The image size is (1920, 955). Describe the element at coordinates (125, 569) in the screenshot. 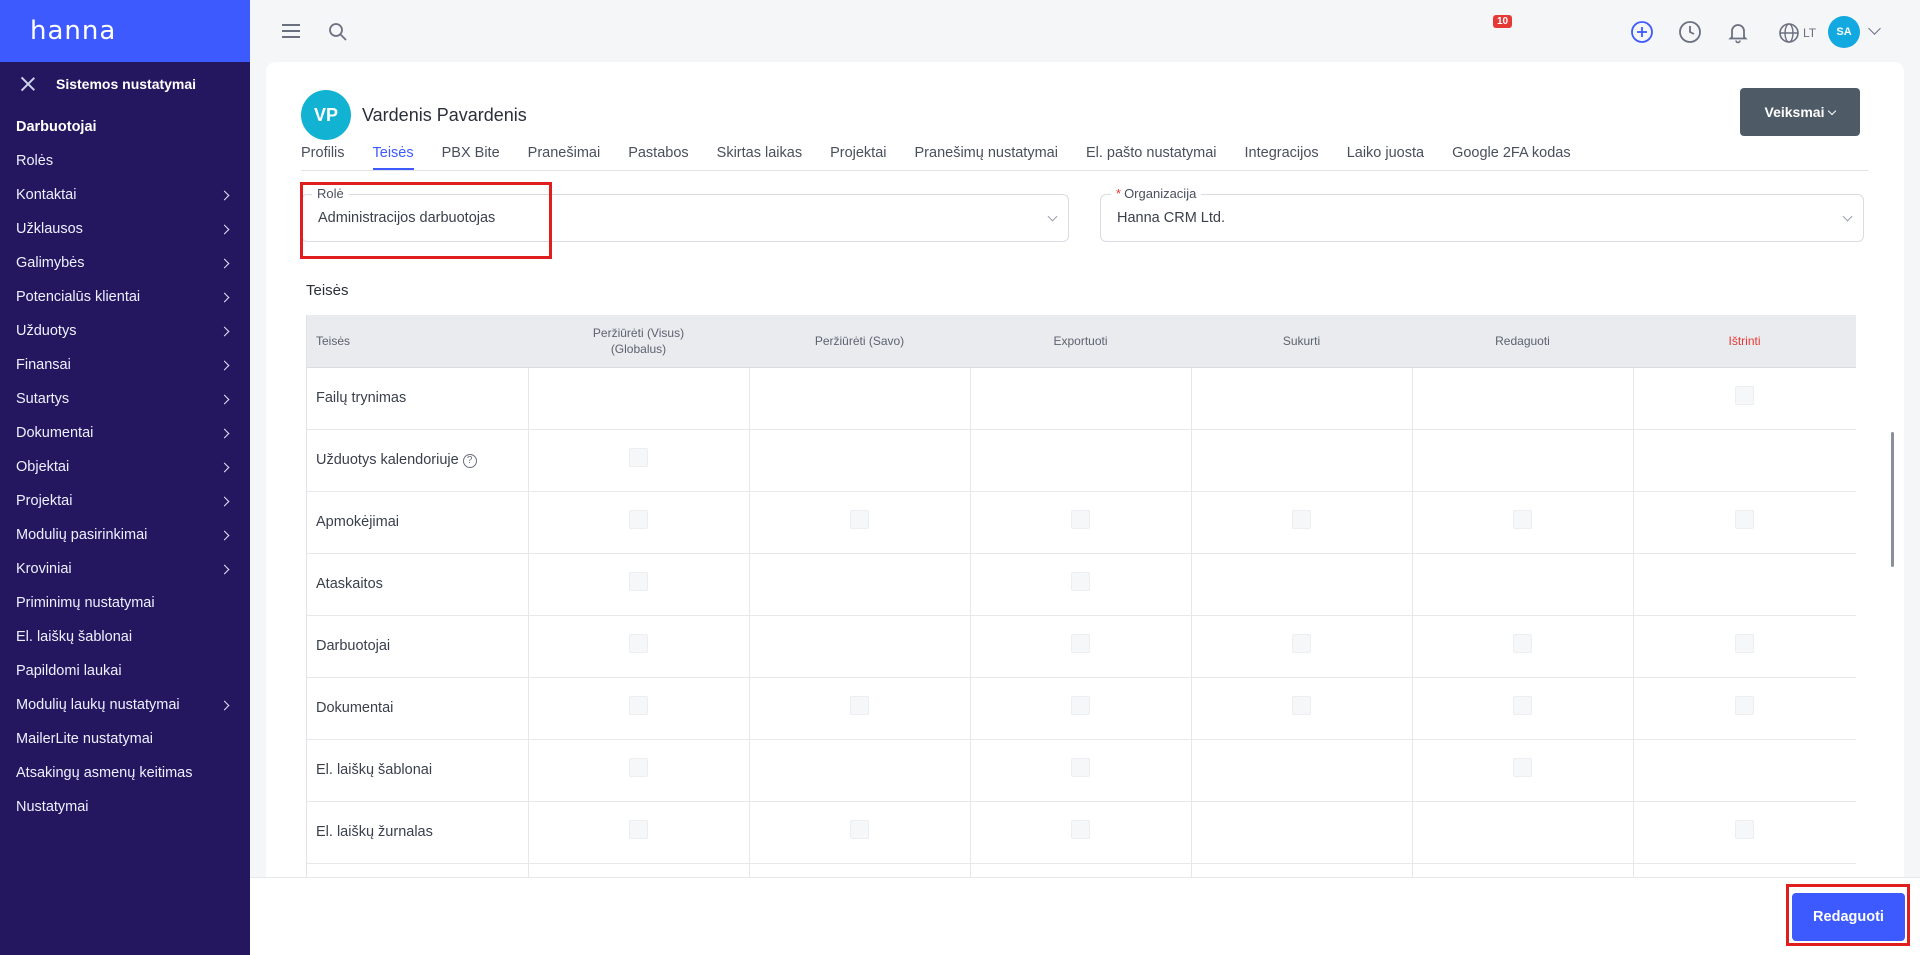

I see `sidebar-item: Kroviniai` at that location.